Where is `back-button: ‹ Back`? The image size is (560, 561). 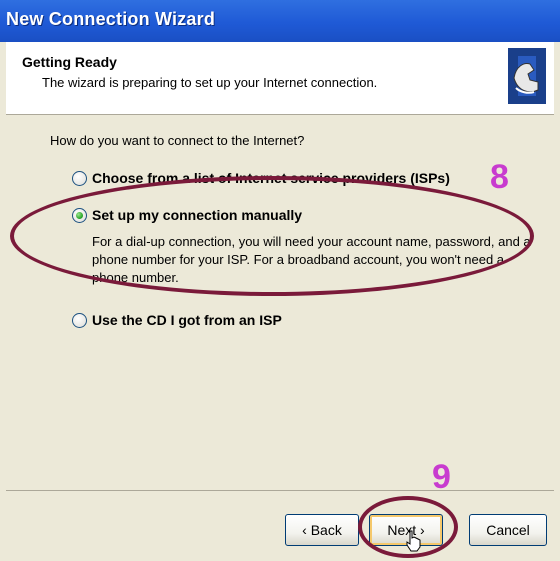
back-button: ‹ Back is located at coordinates (322, 530).